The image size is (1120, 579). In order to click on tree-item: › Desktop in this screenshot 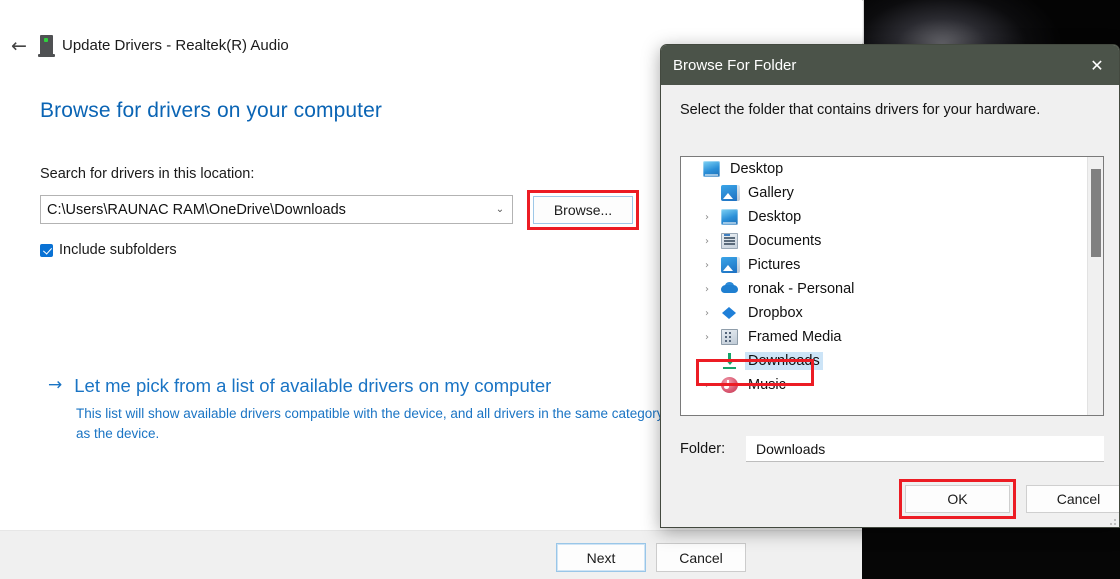, I will do `click(884, 217)`.